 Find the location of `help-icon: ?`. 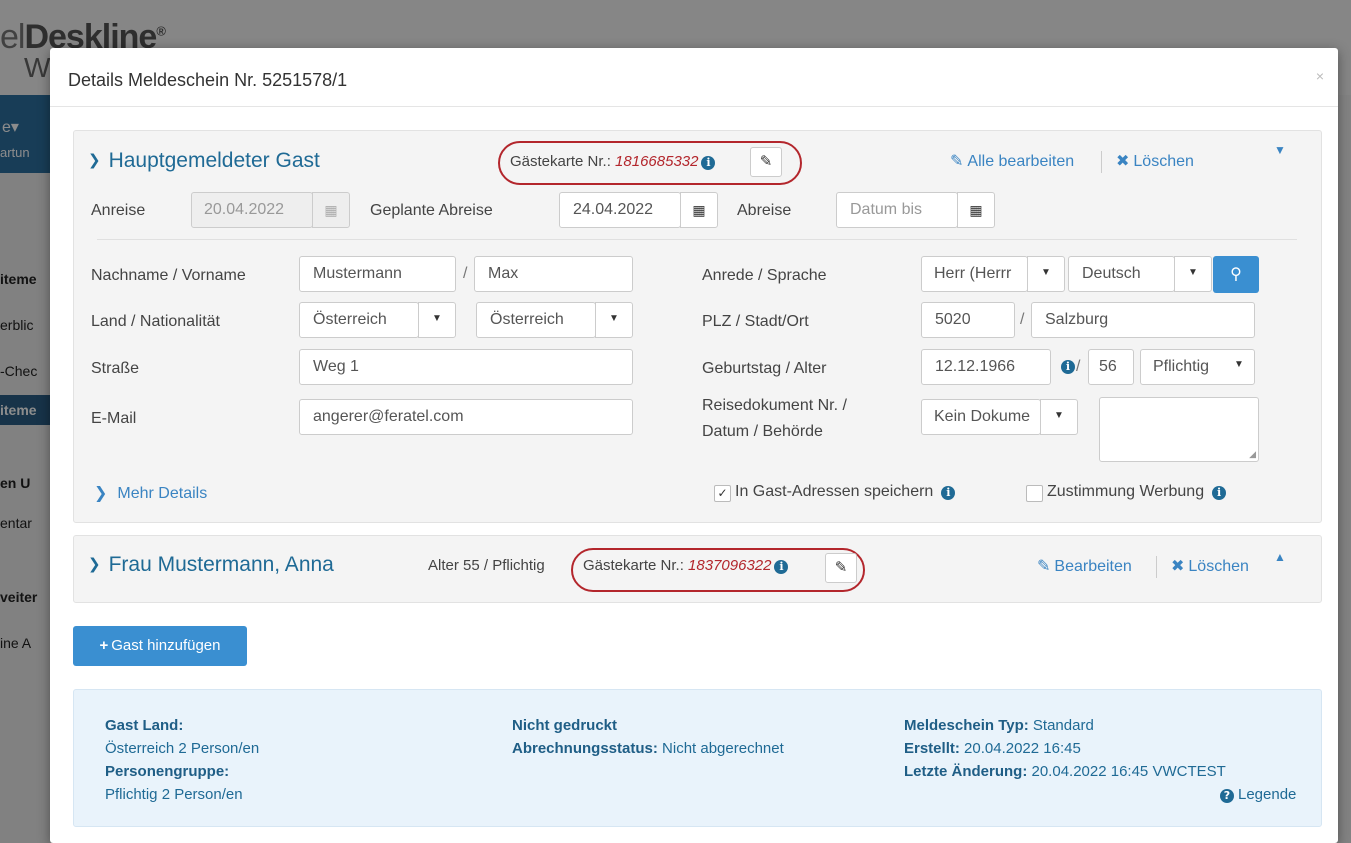

help-icon: ? is located at coordinates (1227, 796).